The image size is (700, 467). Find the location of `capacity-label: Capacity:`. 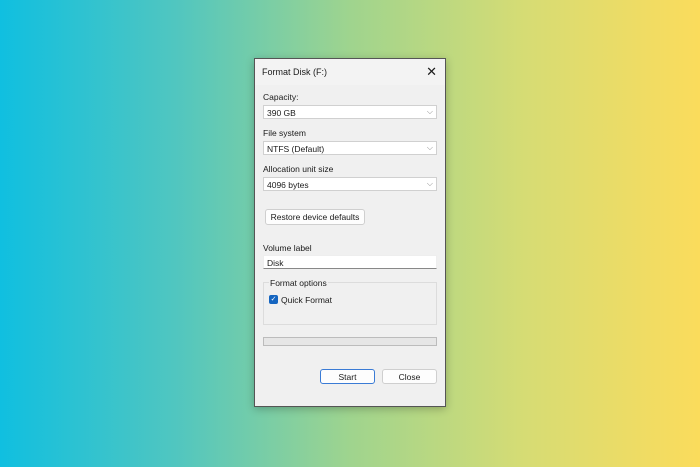

capacity-label: Capacity: is located at coordinates (281, 97).